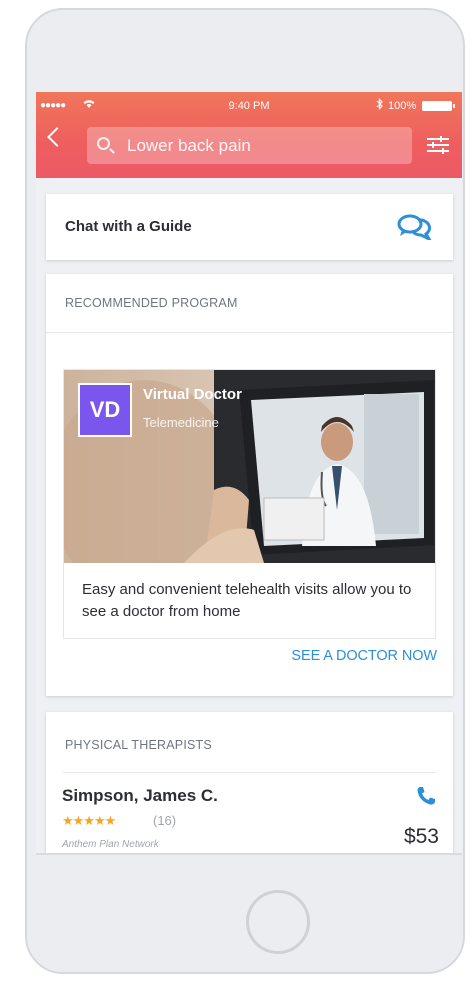 This screenshot has height=983, width=471. Describe the element at coordinates (421, 836) in the screenshot. I see `price: $53` at that location.